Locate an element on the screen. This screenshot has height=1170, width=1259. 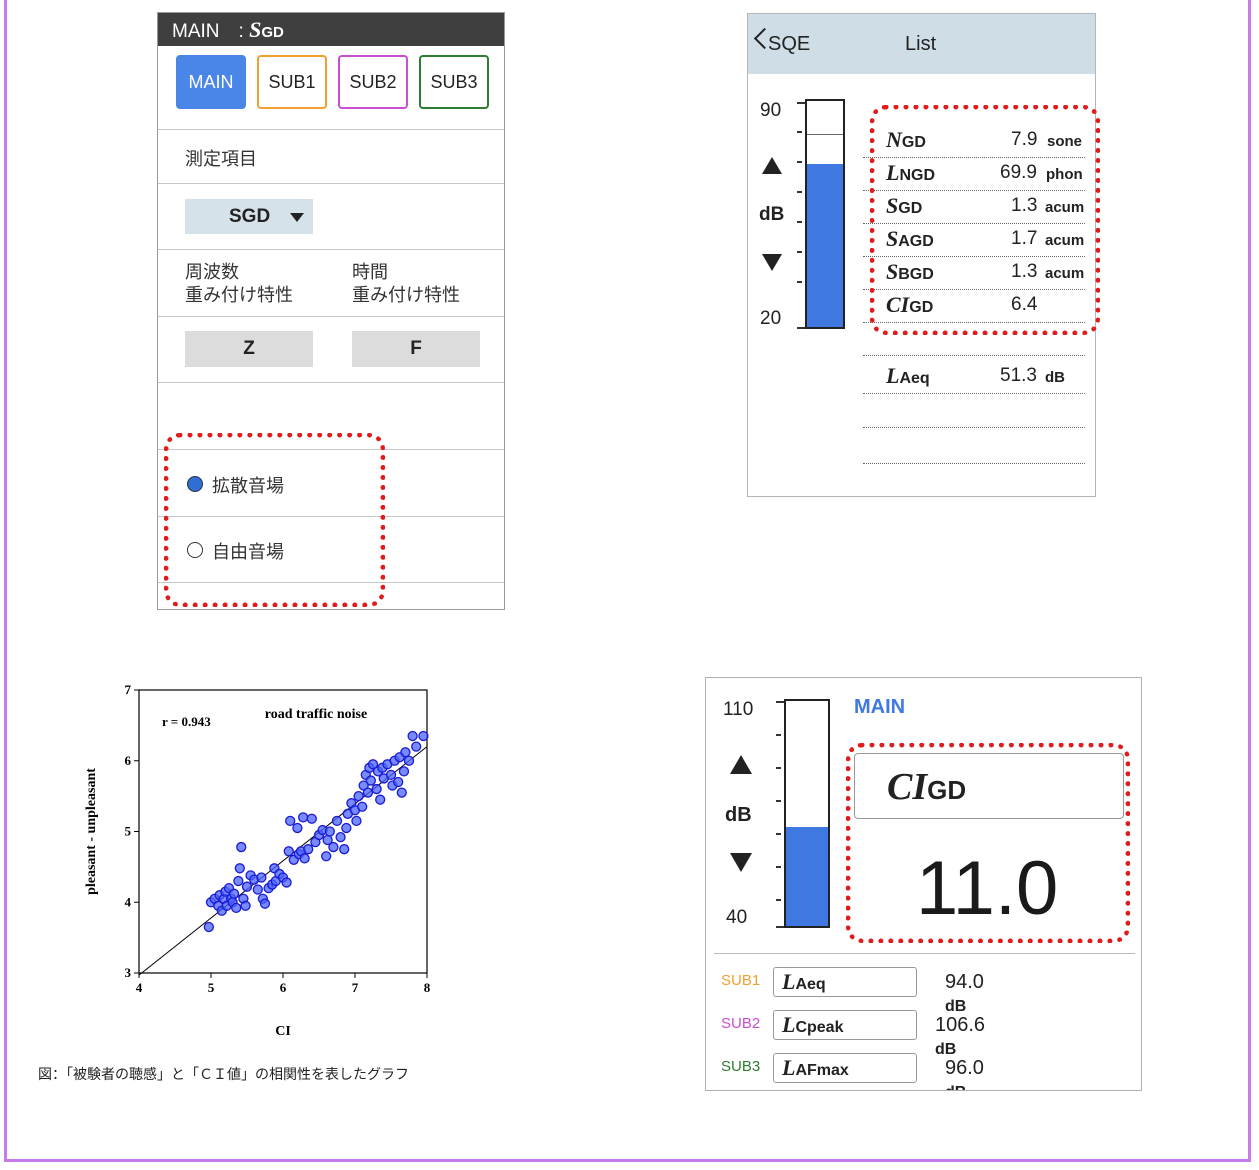
main-title: MAIN is located at coordinates (880, 707).